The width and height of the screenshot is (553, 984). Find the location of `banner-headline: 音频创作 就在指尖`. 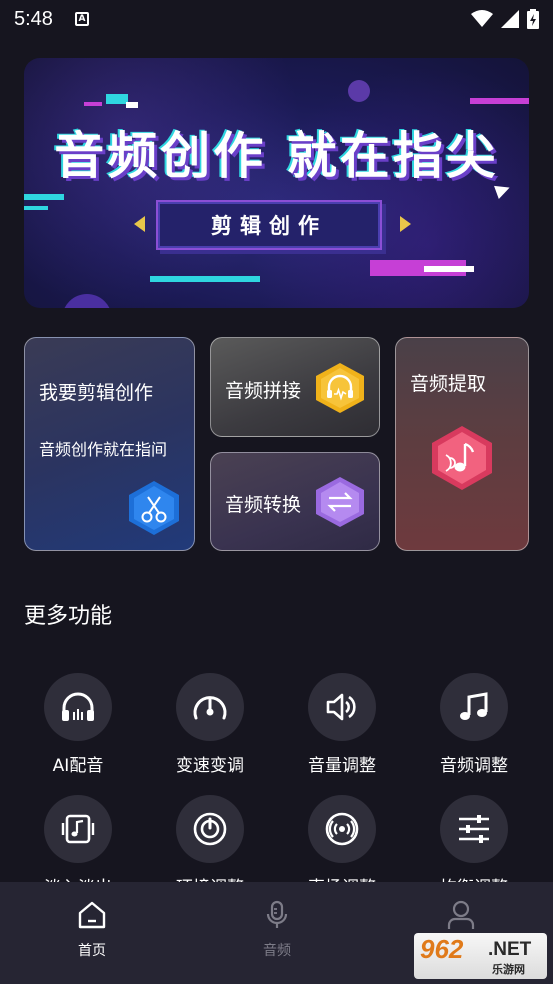

banner-headline: 音频创作 就在指尖 is located at coordinates (276, 156).